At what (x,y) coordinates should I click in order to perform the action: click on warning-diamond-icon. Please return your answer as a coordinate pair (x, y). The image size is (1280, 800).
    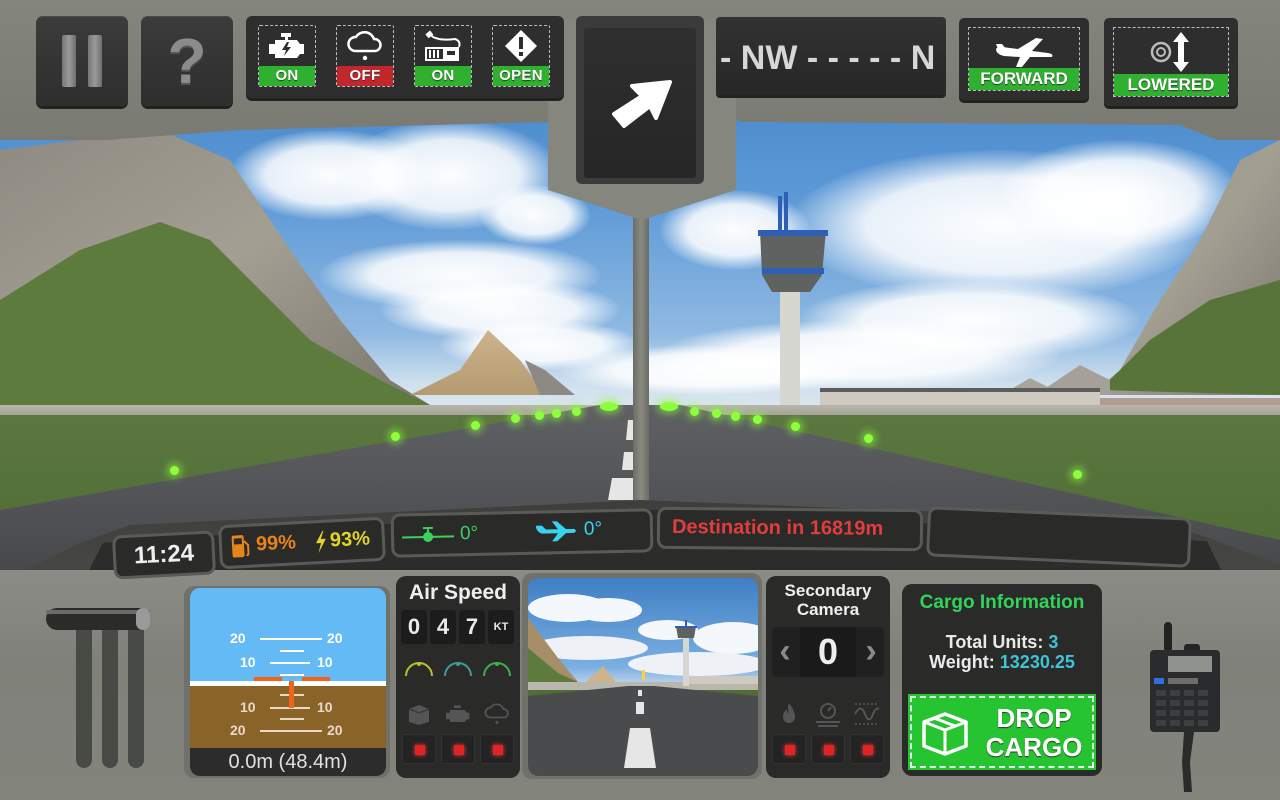
    Looking at the image, I should click on (521, 46).